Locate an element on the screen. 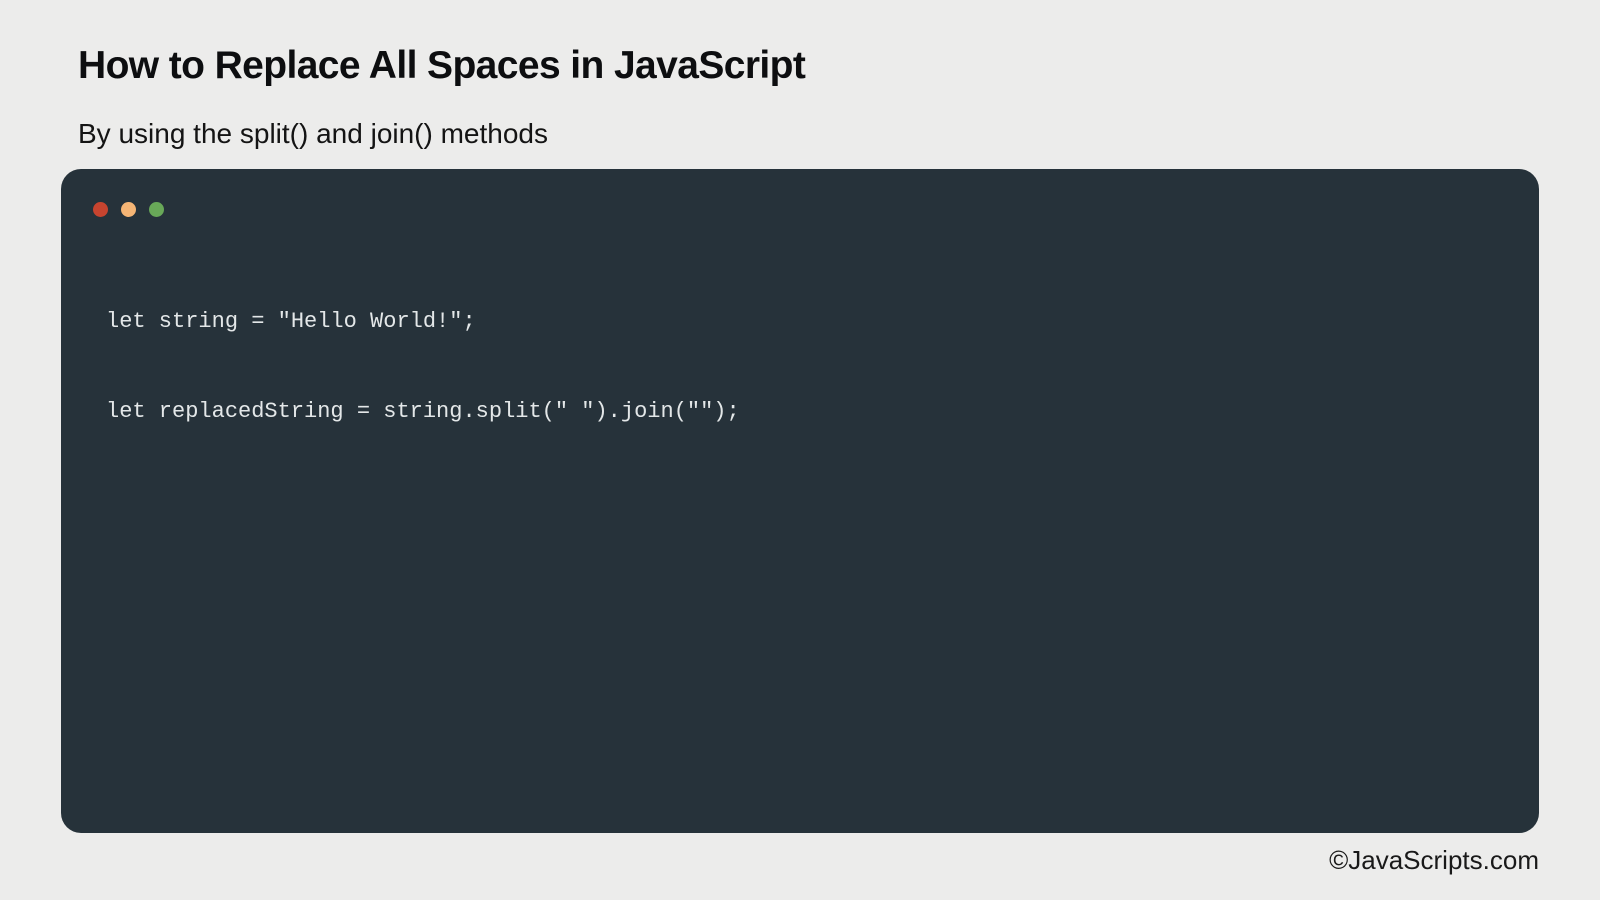  code-line: let string = "Hello World!"; is located at coordinates (291, 321).